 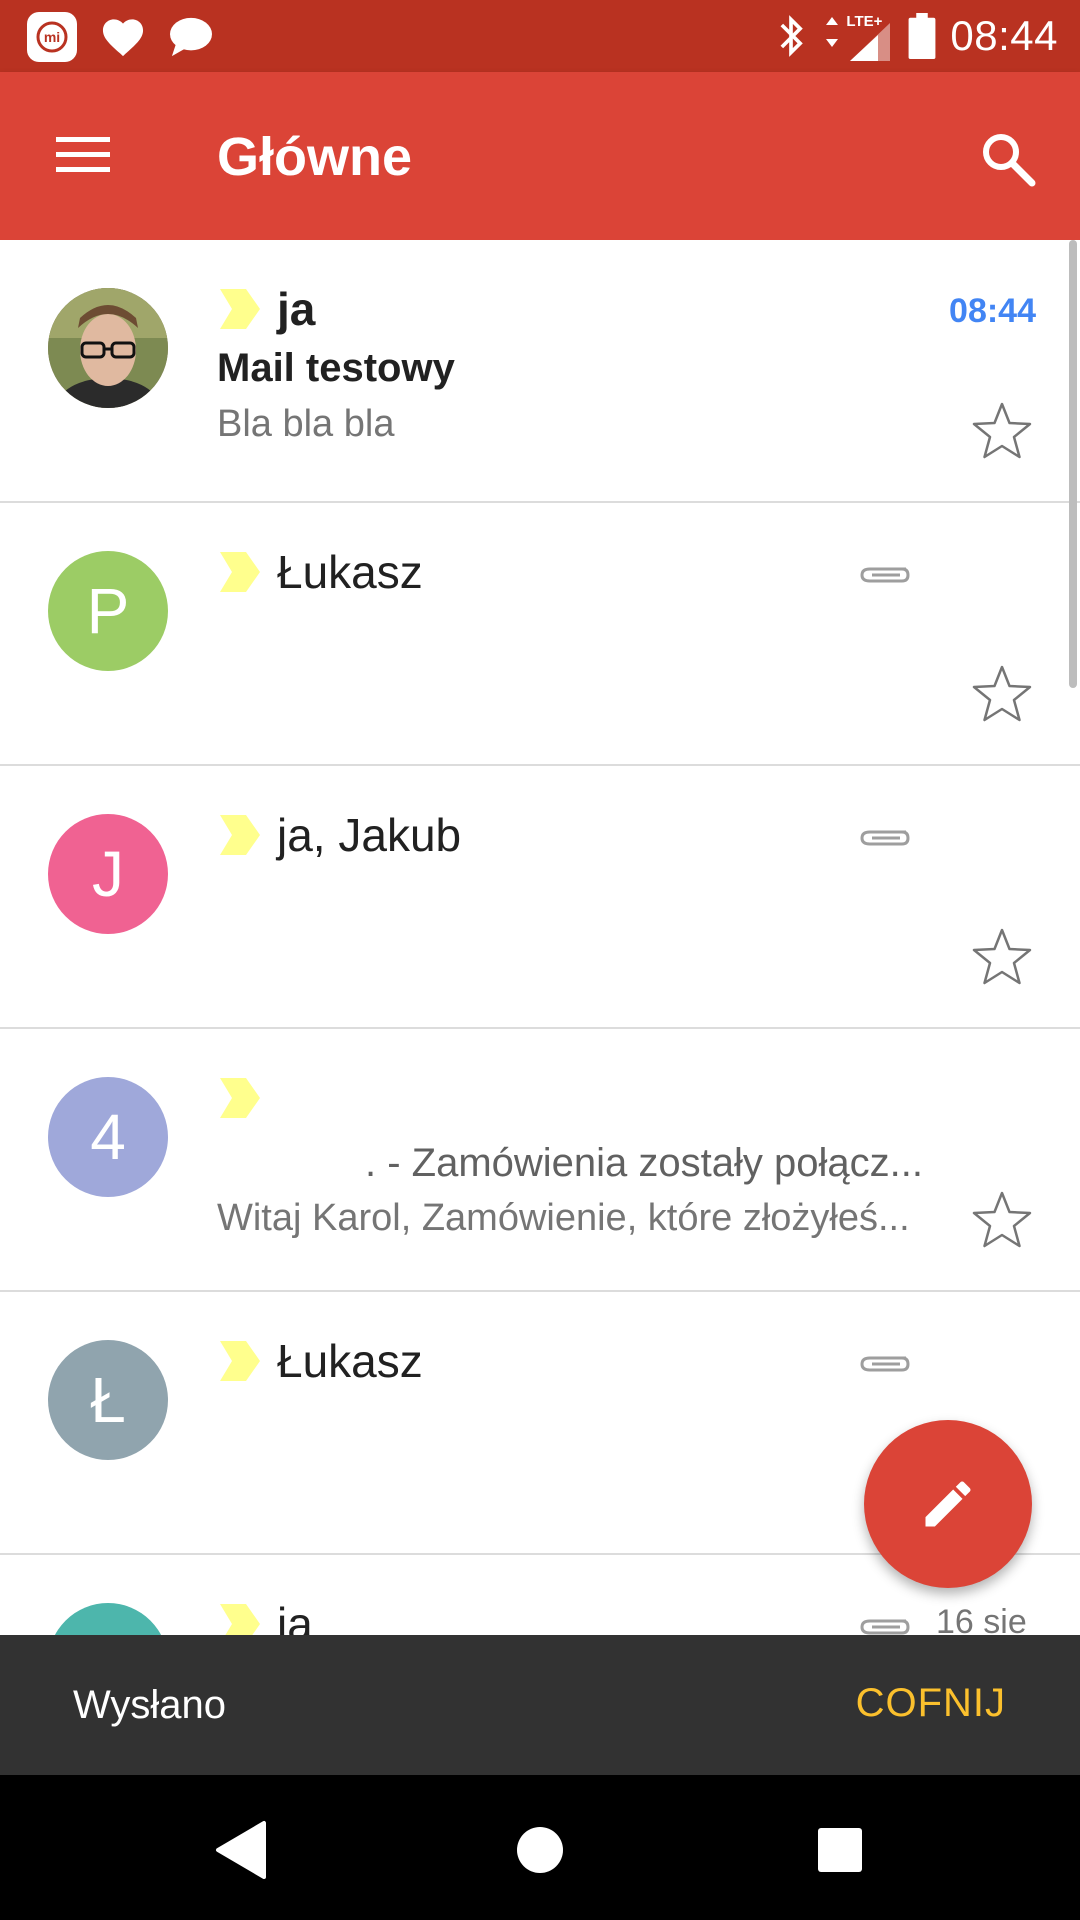 I want to click on system-status: LTE+ 08:44, so click(x=917, y=36).